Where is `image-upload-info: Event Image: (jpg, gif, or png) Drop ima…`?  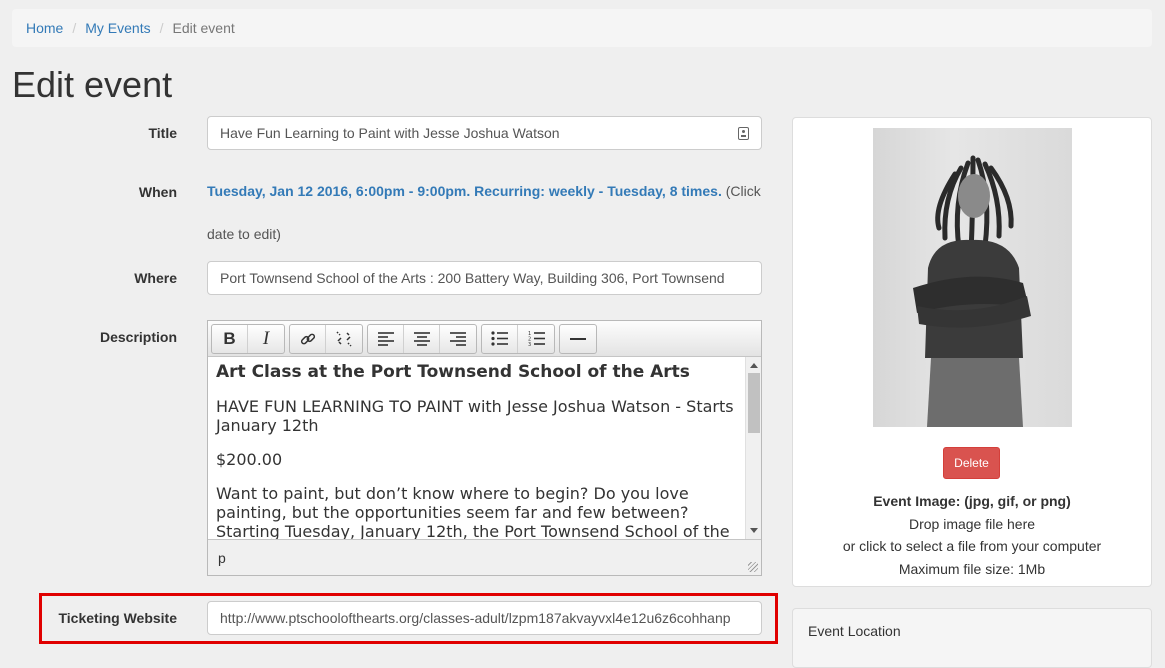
image-upload-info: Event Image: (jpg, gif, or png) Drop ima… is located at coordinates (972, 535).